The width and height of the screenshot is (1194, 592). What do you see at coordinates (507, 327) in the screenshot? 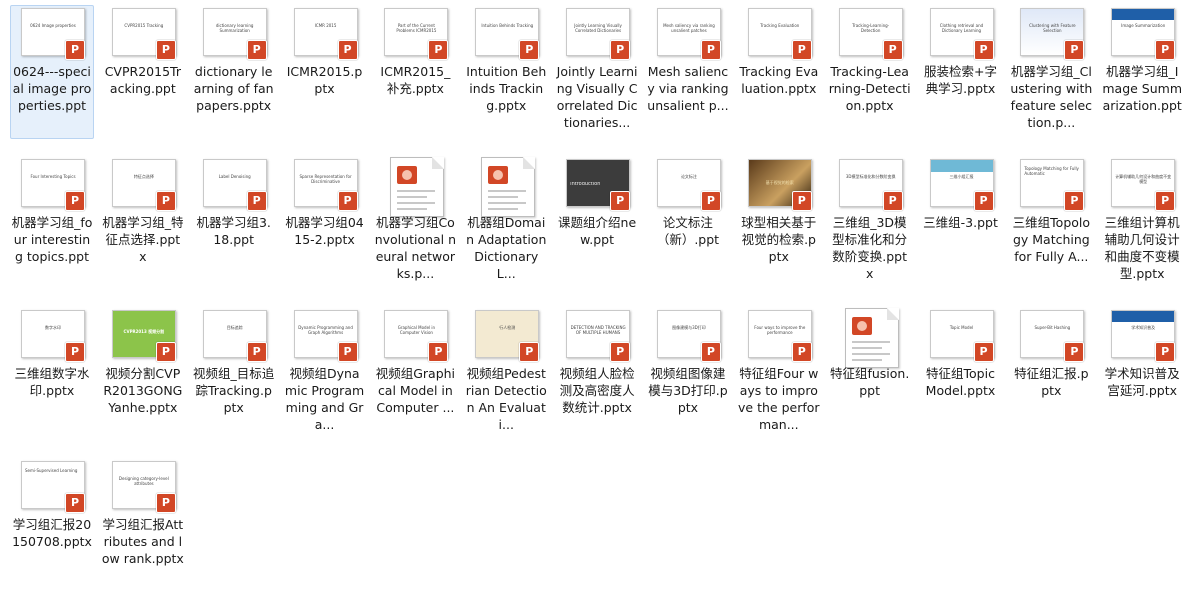
I see `slide-title-text: 行人检测` at bounding box center [507, 327].